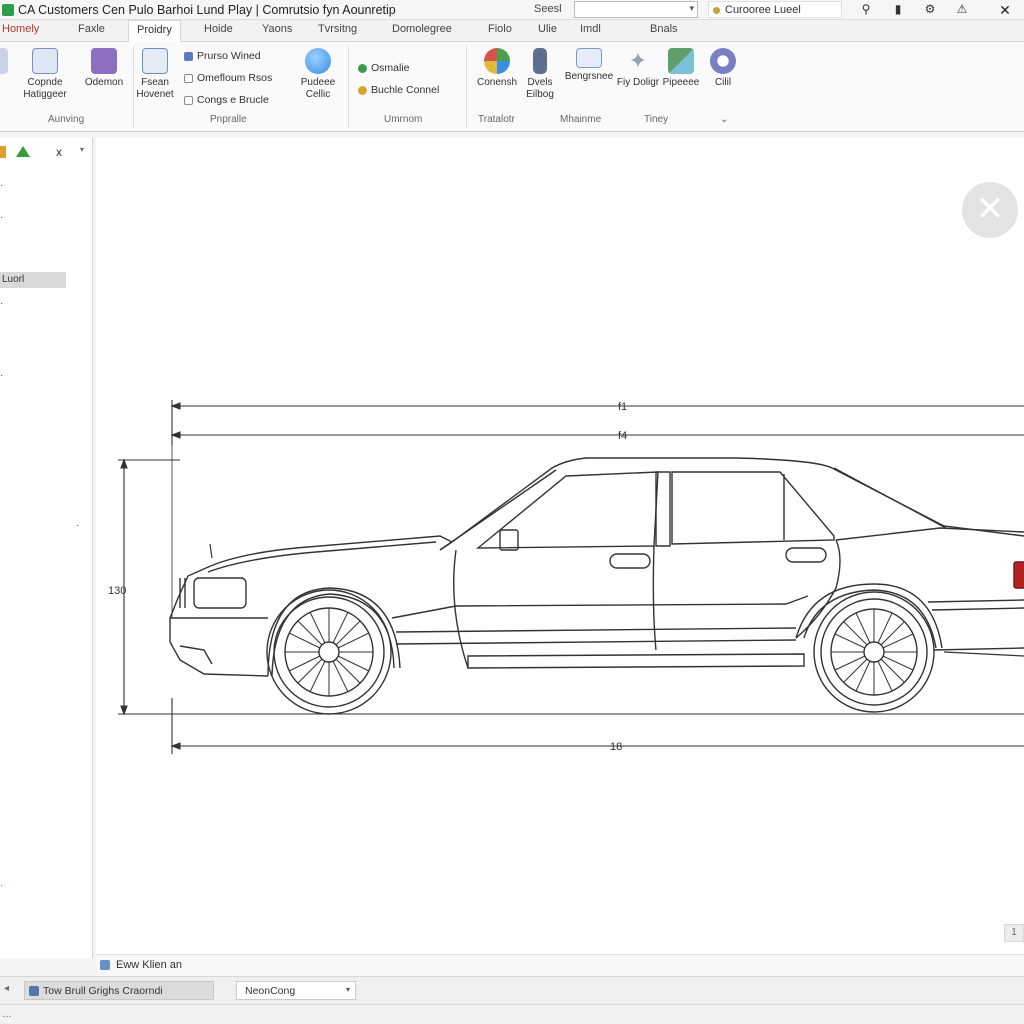 This screenshot has width=1024, height=1024. Describe the element at coordinates (222, 56) in the screenshot. I see `ribbon-small-prurso: Prurso Wined` at that location.